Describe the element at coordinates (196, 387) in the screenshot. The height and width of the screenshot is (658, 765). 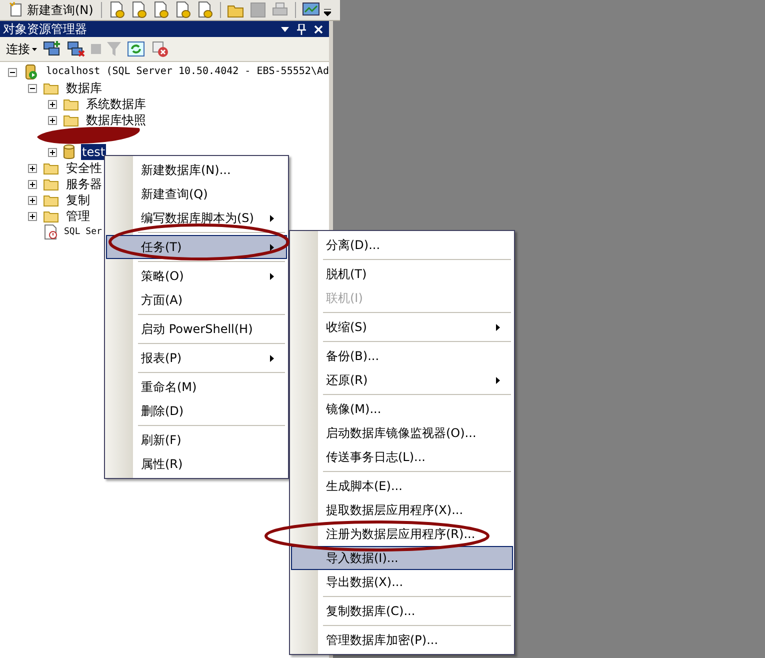
I see `menu-item: 重命名(M)` at that location.